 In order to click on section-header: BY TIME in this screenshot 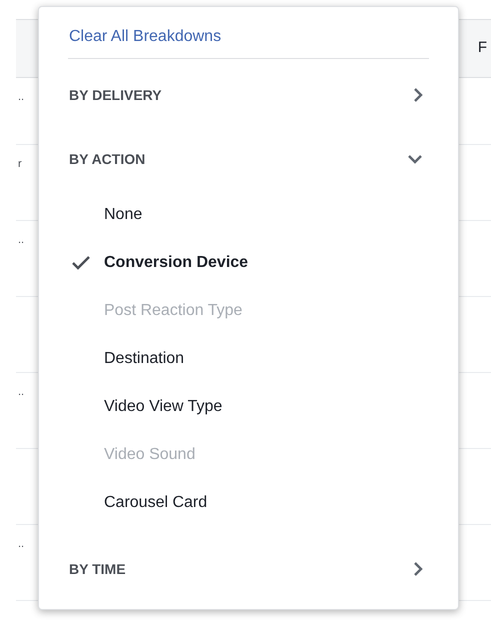, I will do `click(248, 569)`.